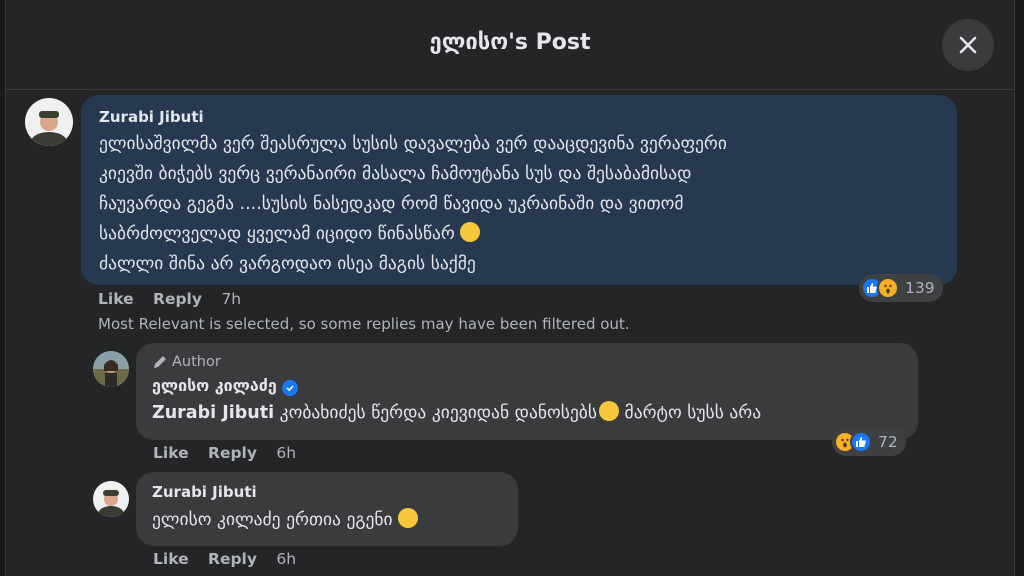  What do you see at coordinates (214, 385) in the screenshot?
I see `reply-author-name: ელისო კილაძე` at bounding box center [214, 385].